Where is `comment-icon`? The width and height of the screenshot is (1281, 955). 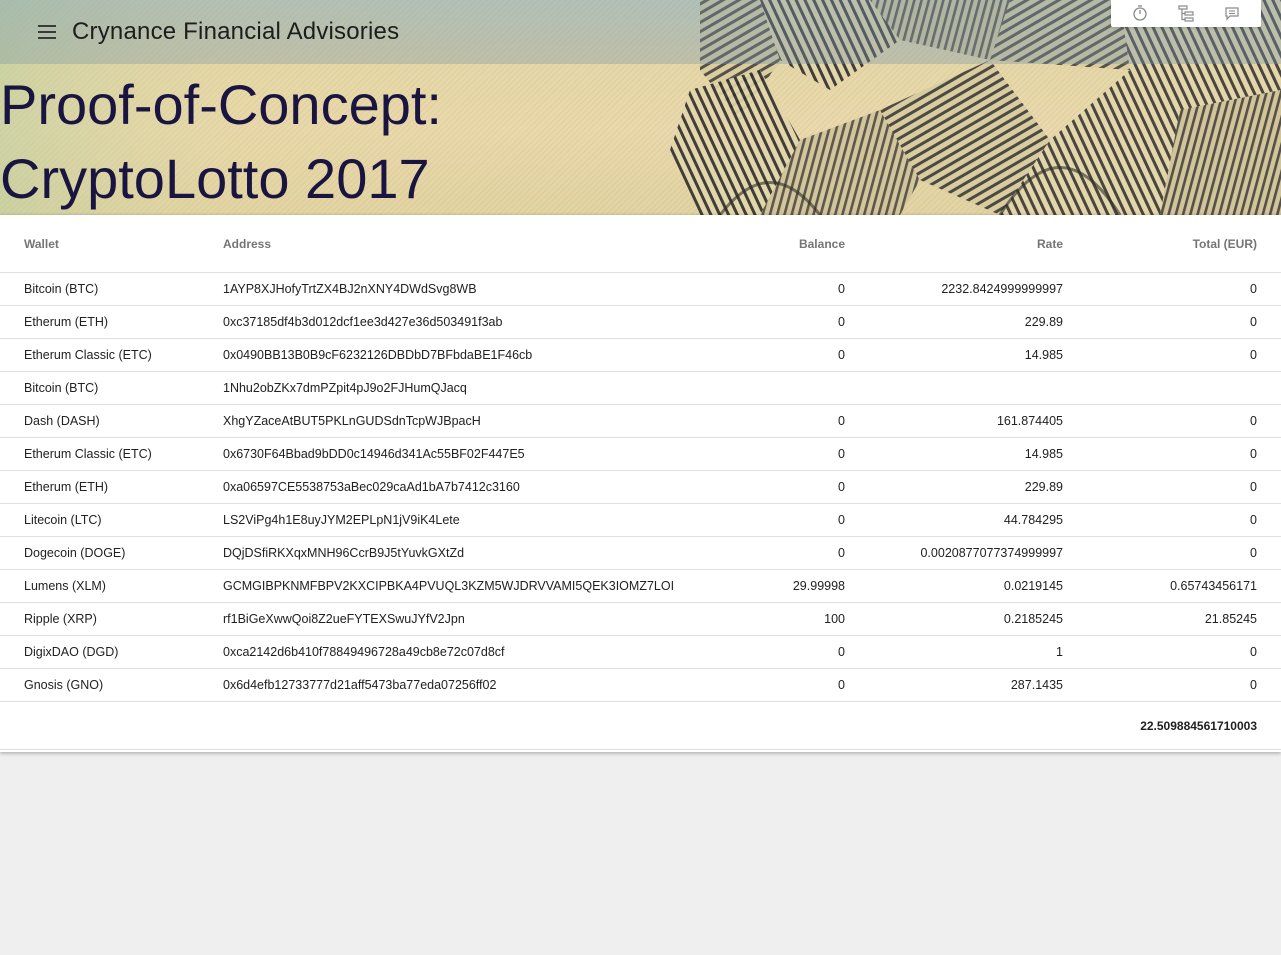
comment-icon is located at coordinates (1232, 13).